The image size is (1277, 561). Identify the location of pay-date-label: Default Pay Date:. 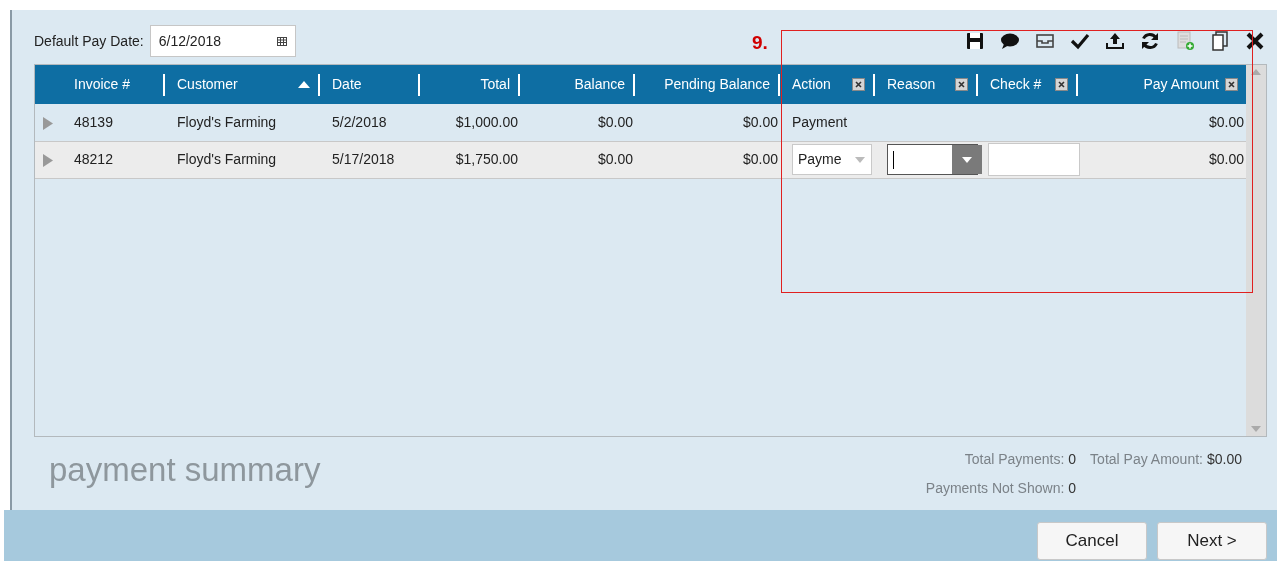
(89, 41).